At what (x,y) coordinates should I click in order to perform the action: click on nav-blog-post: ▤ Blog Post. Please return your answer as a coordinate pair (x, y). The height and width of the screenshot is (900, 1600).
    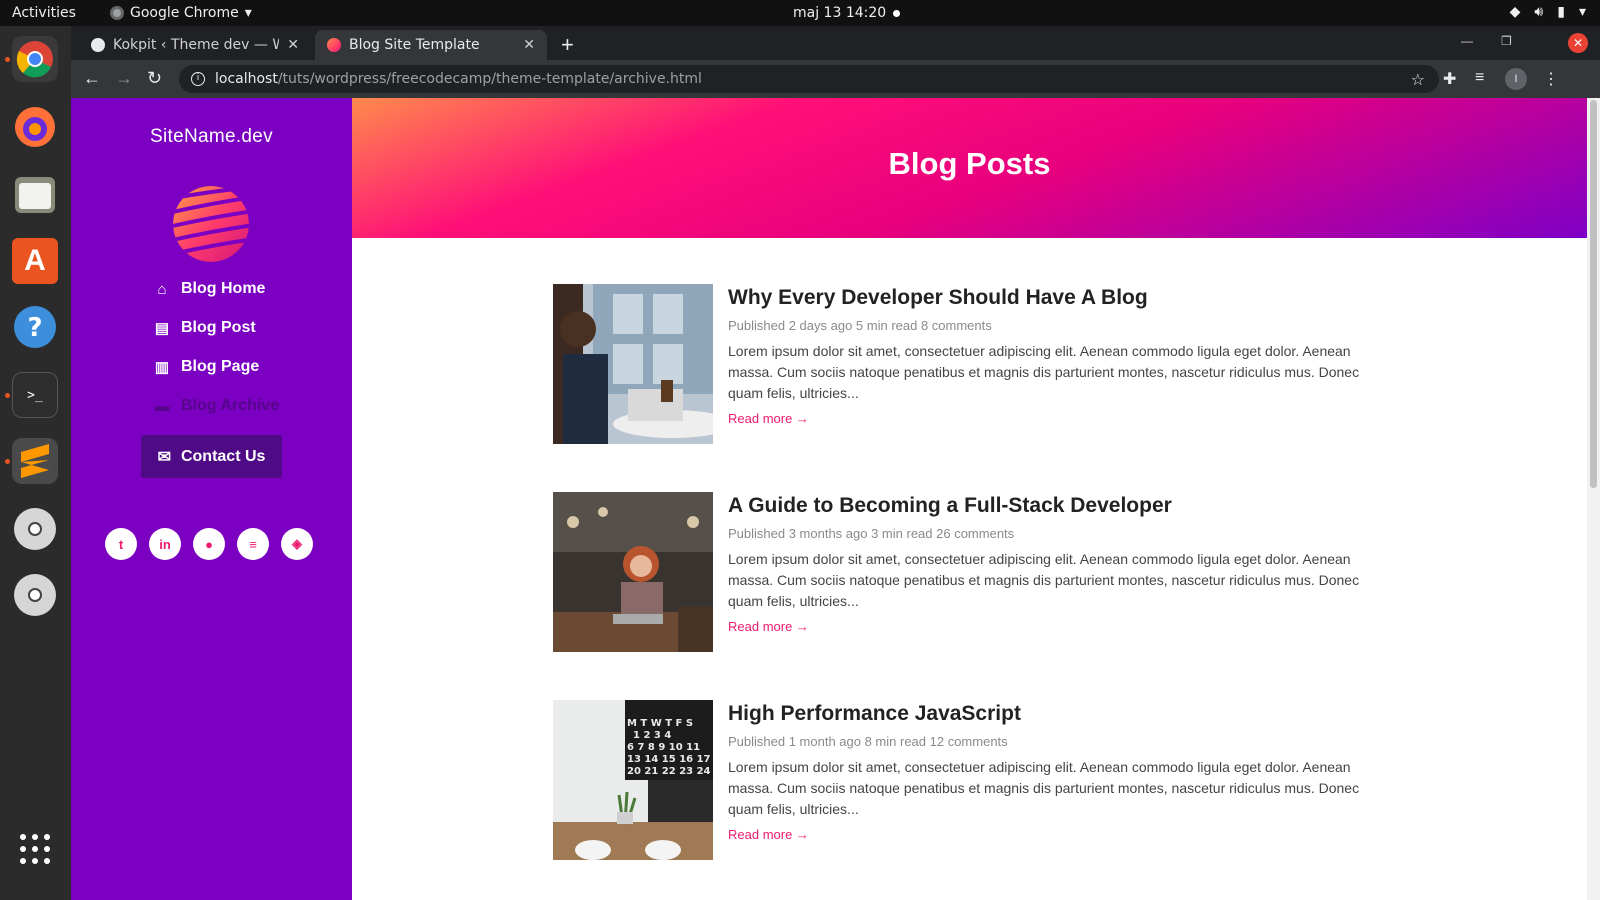
    Looking at the image, I should click on (204, 328).